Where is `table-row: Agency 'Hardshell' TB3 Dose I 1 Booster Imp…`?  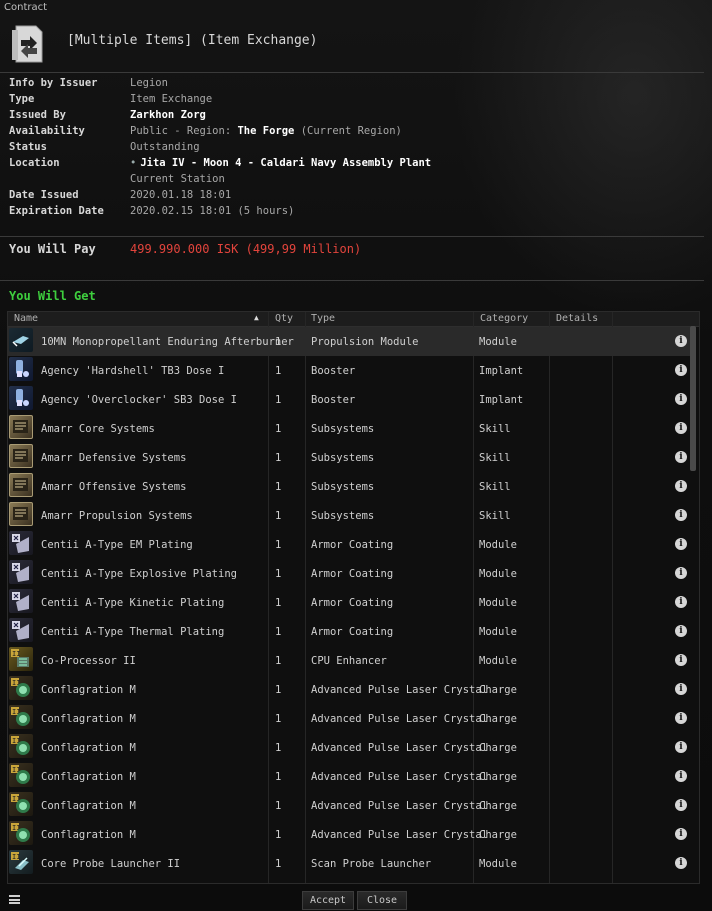 table-row: Agency 'Hardshell' TB3 Dose I 1 Booster Imp… is located at coordinates (350, 370).